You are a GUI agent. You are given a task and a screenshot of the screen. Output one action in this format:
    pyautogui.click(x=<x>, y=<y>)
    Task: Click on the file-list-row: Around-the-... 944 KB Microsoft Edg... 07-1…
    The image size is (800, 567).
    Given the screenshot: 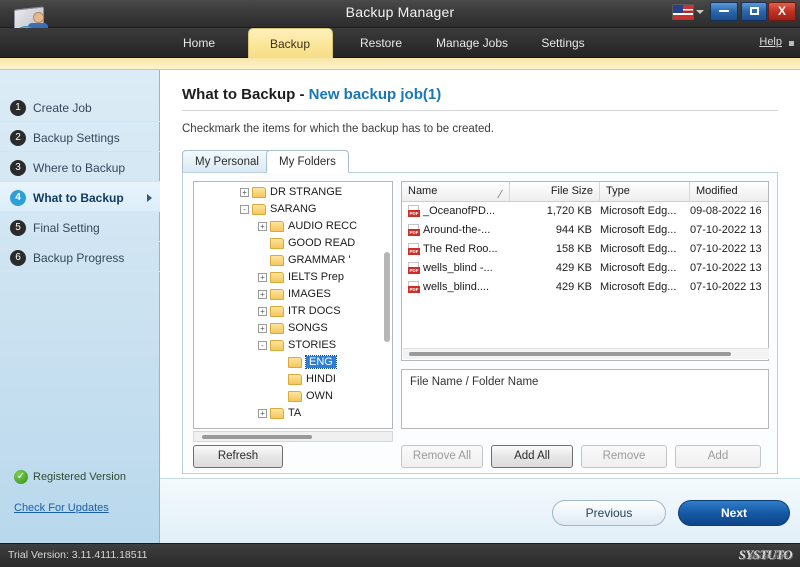 What is the action you would take?
    pyautogui.click(x=585, y=231)
    